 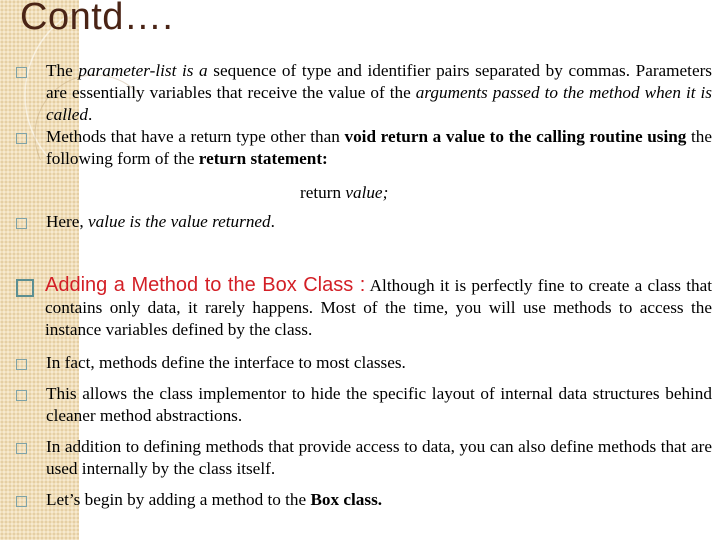 I want to click on bold-text: return statement:, so click(x=263, y=158).